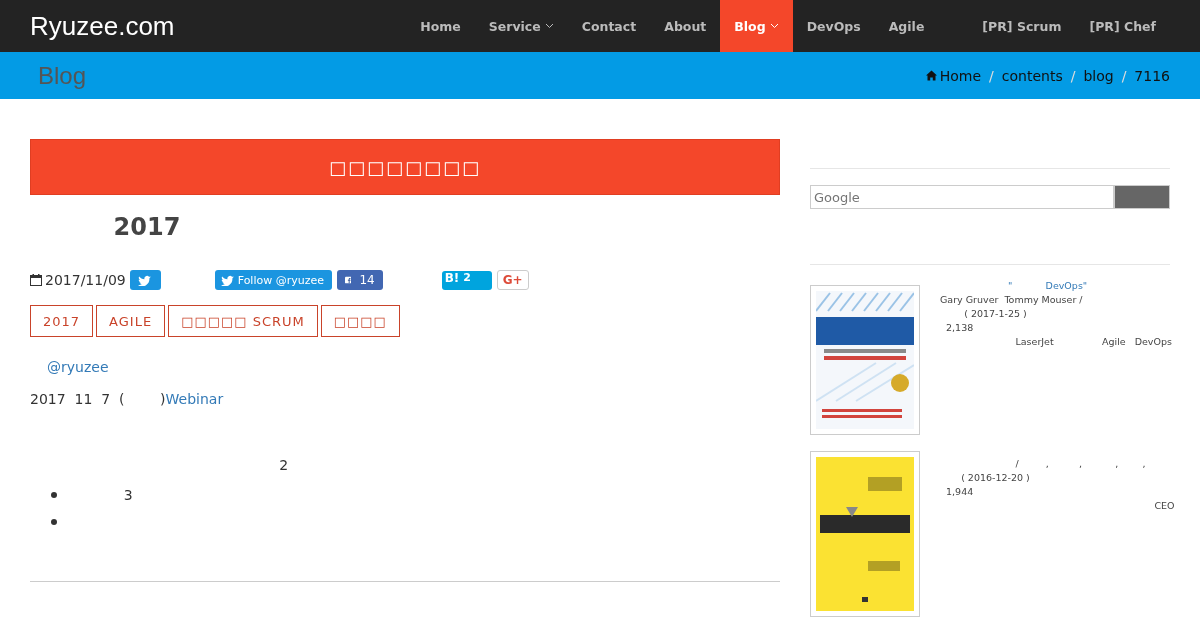 The width and height of the screenshot is (1200, 630). I want to click on nav-link: Service, so click(521, 26).